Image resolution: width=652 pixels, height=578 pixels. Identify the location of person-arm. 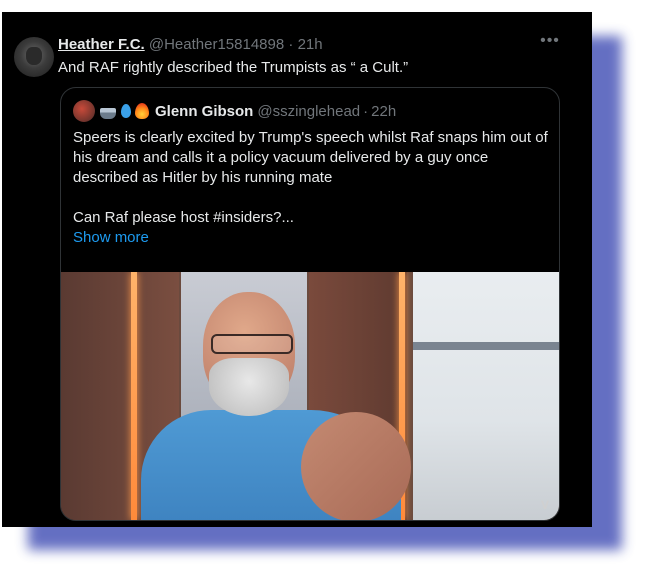
(356, 466).